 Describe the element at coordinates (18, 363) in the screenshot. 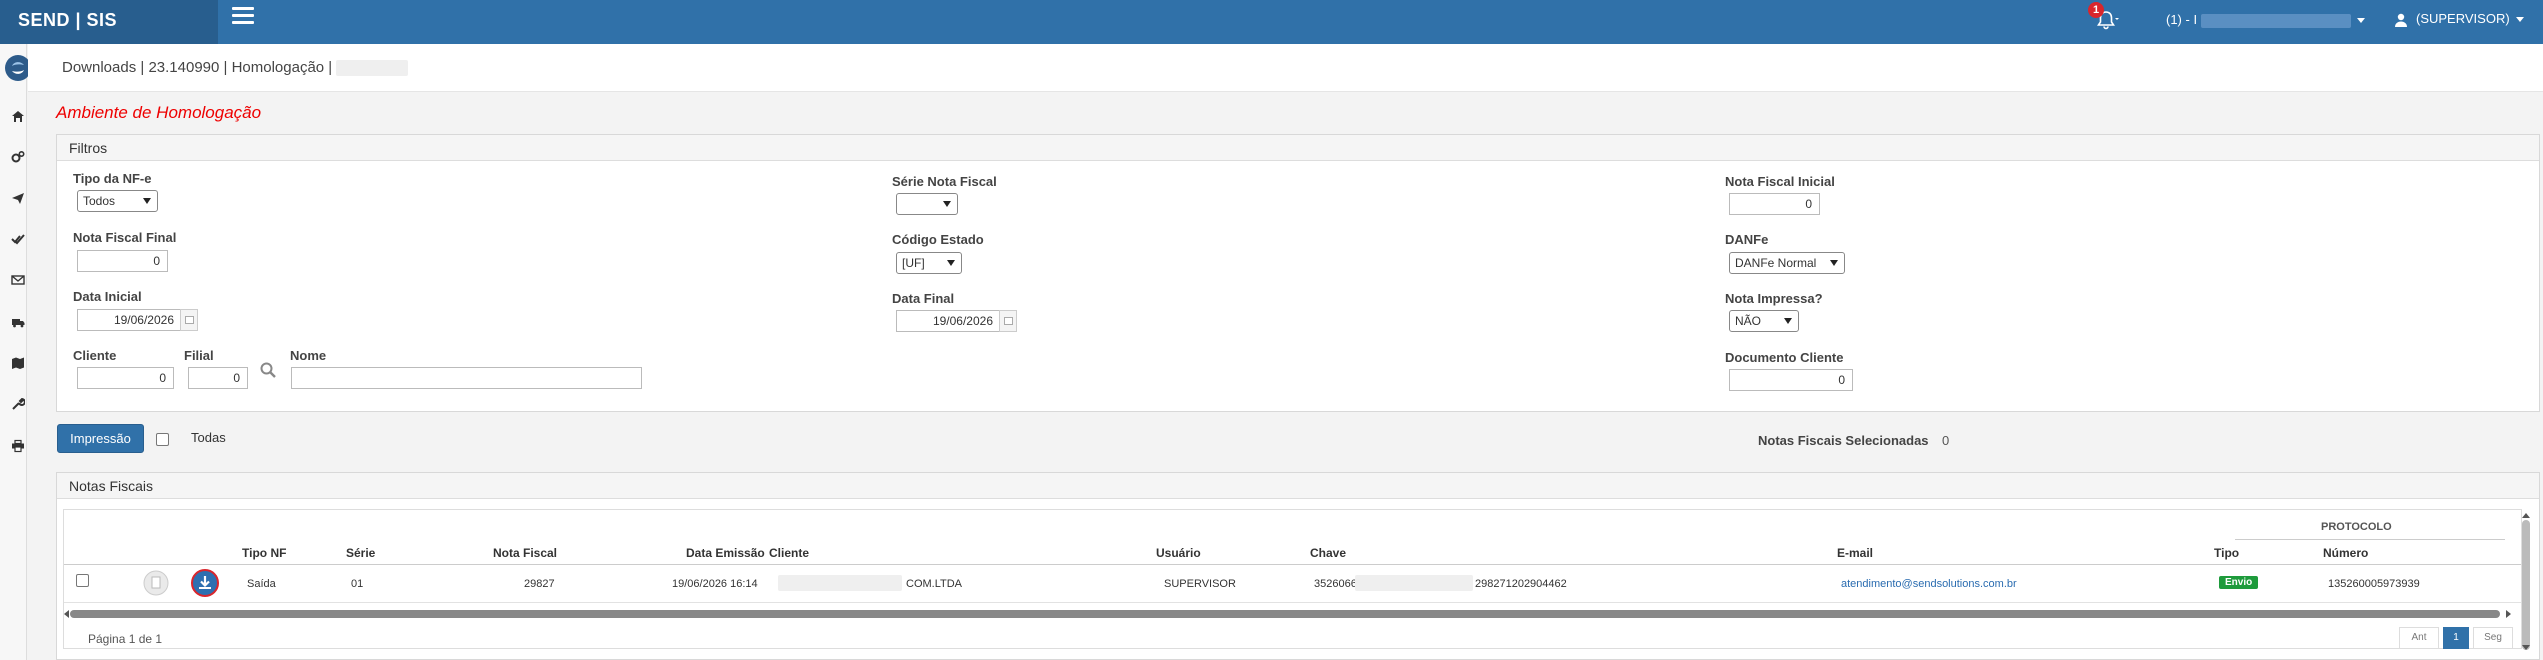

I see `map-icon` at that location.